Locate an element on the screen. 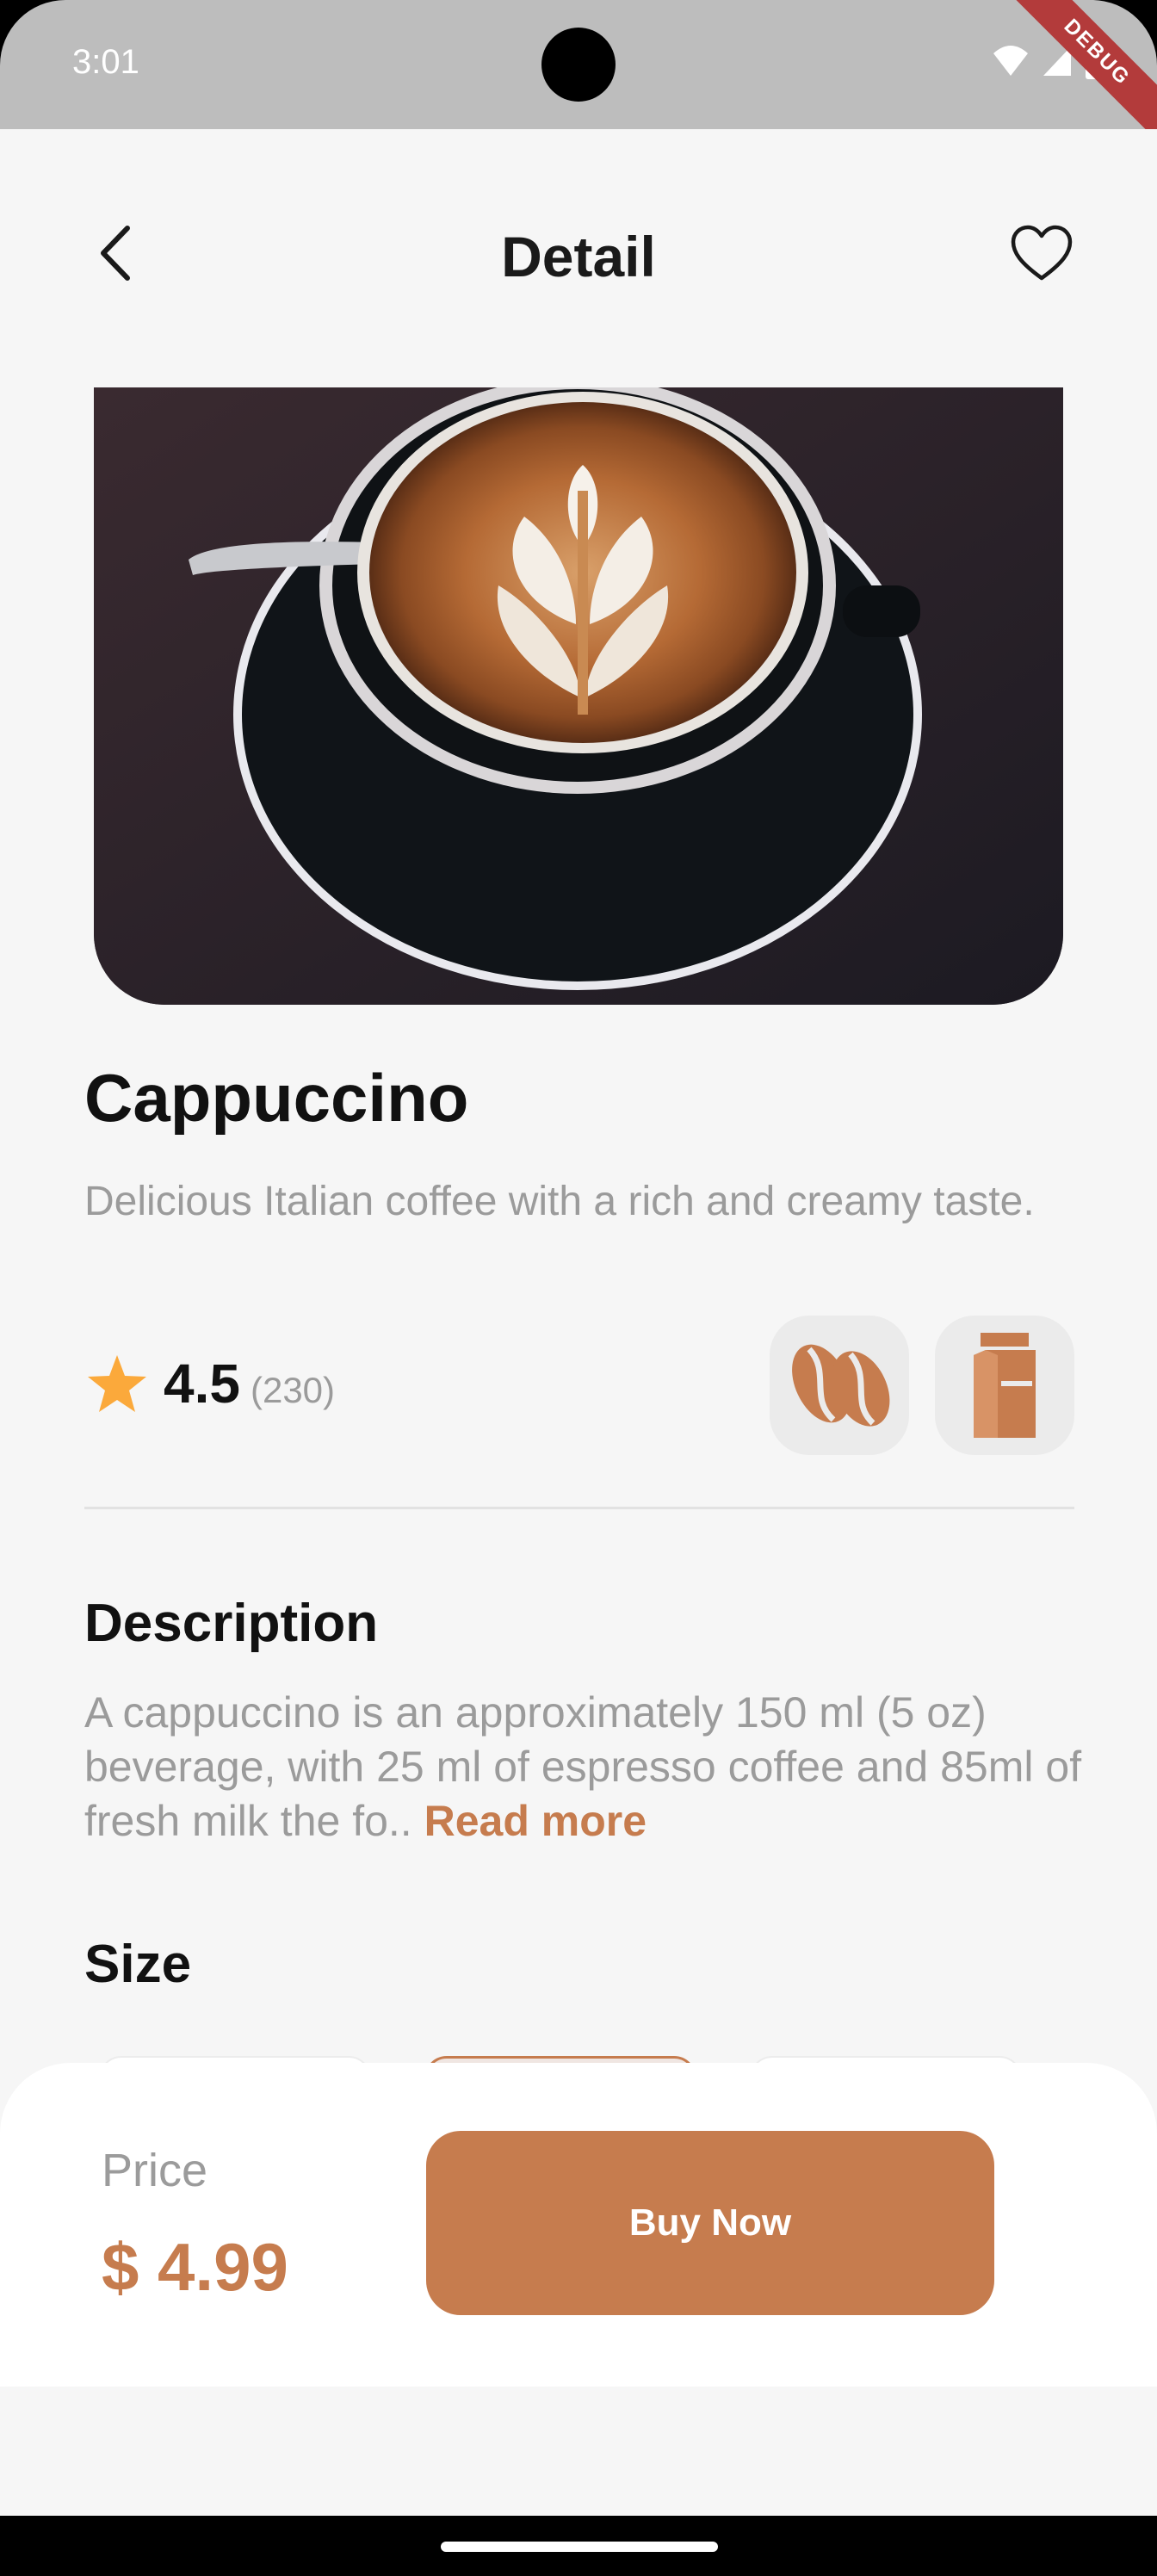  milk-chip is located at coordinates (1004, 1385).